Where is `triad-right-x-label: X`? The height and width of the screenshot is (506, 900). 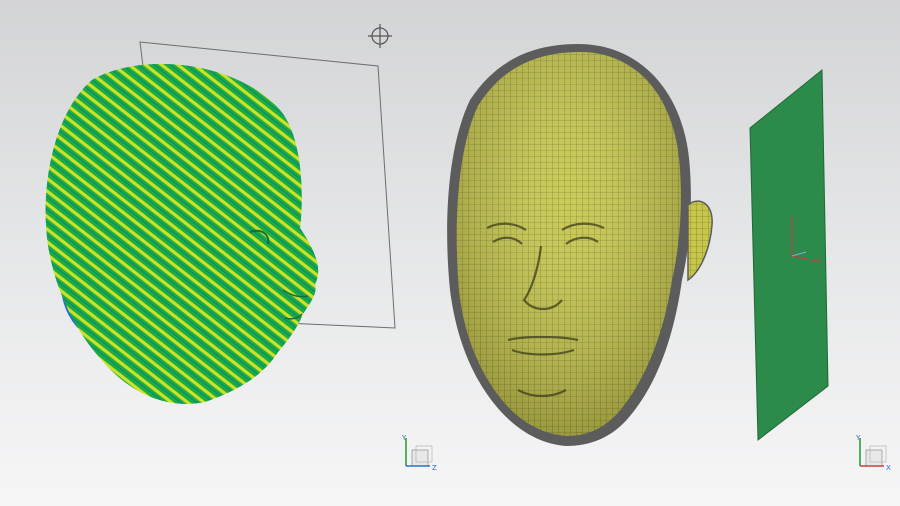
triad-right-x-label: X is located at coordinates (888, 468).